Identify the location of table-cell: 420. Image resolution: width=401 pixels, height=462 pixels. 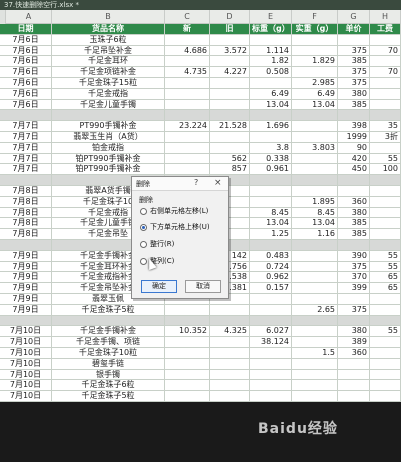
(354, 159).